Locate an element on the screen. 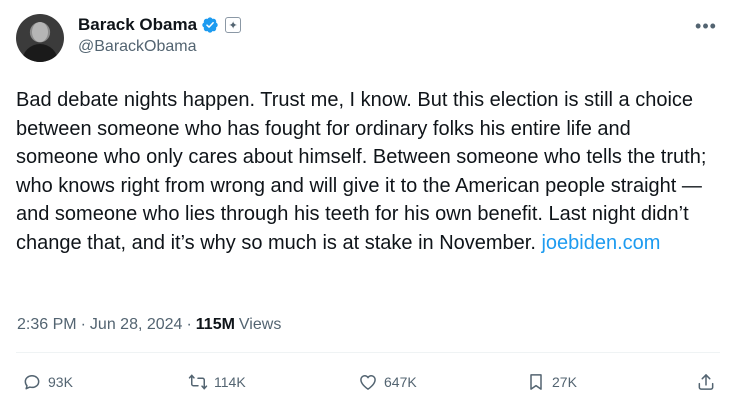 The image size is (736, 415). more-options-icon: ••• is located at coordinates (706, 26).